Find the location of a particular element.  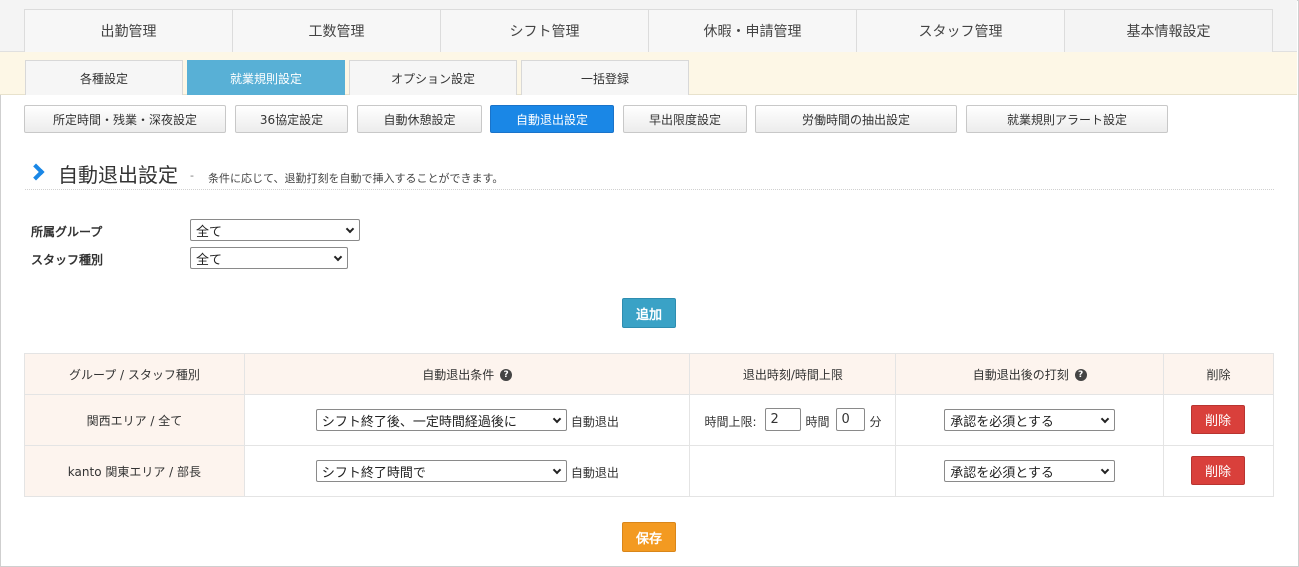

subtab-options: オプション設定 is located at coordinates (433, 77).